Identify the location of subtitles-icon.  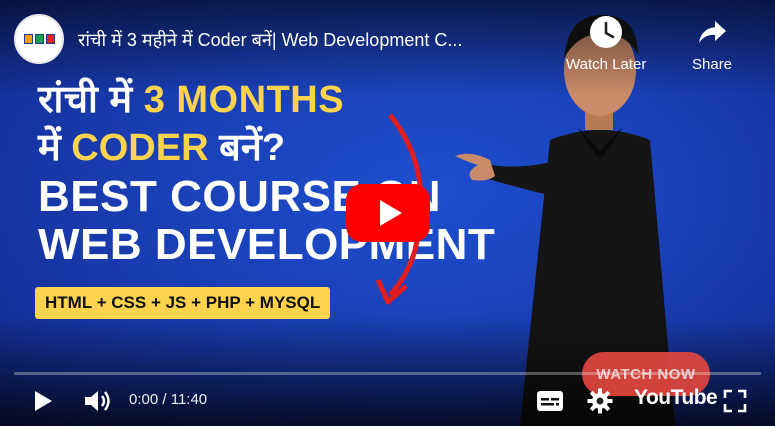
(550, 401).